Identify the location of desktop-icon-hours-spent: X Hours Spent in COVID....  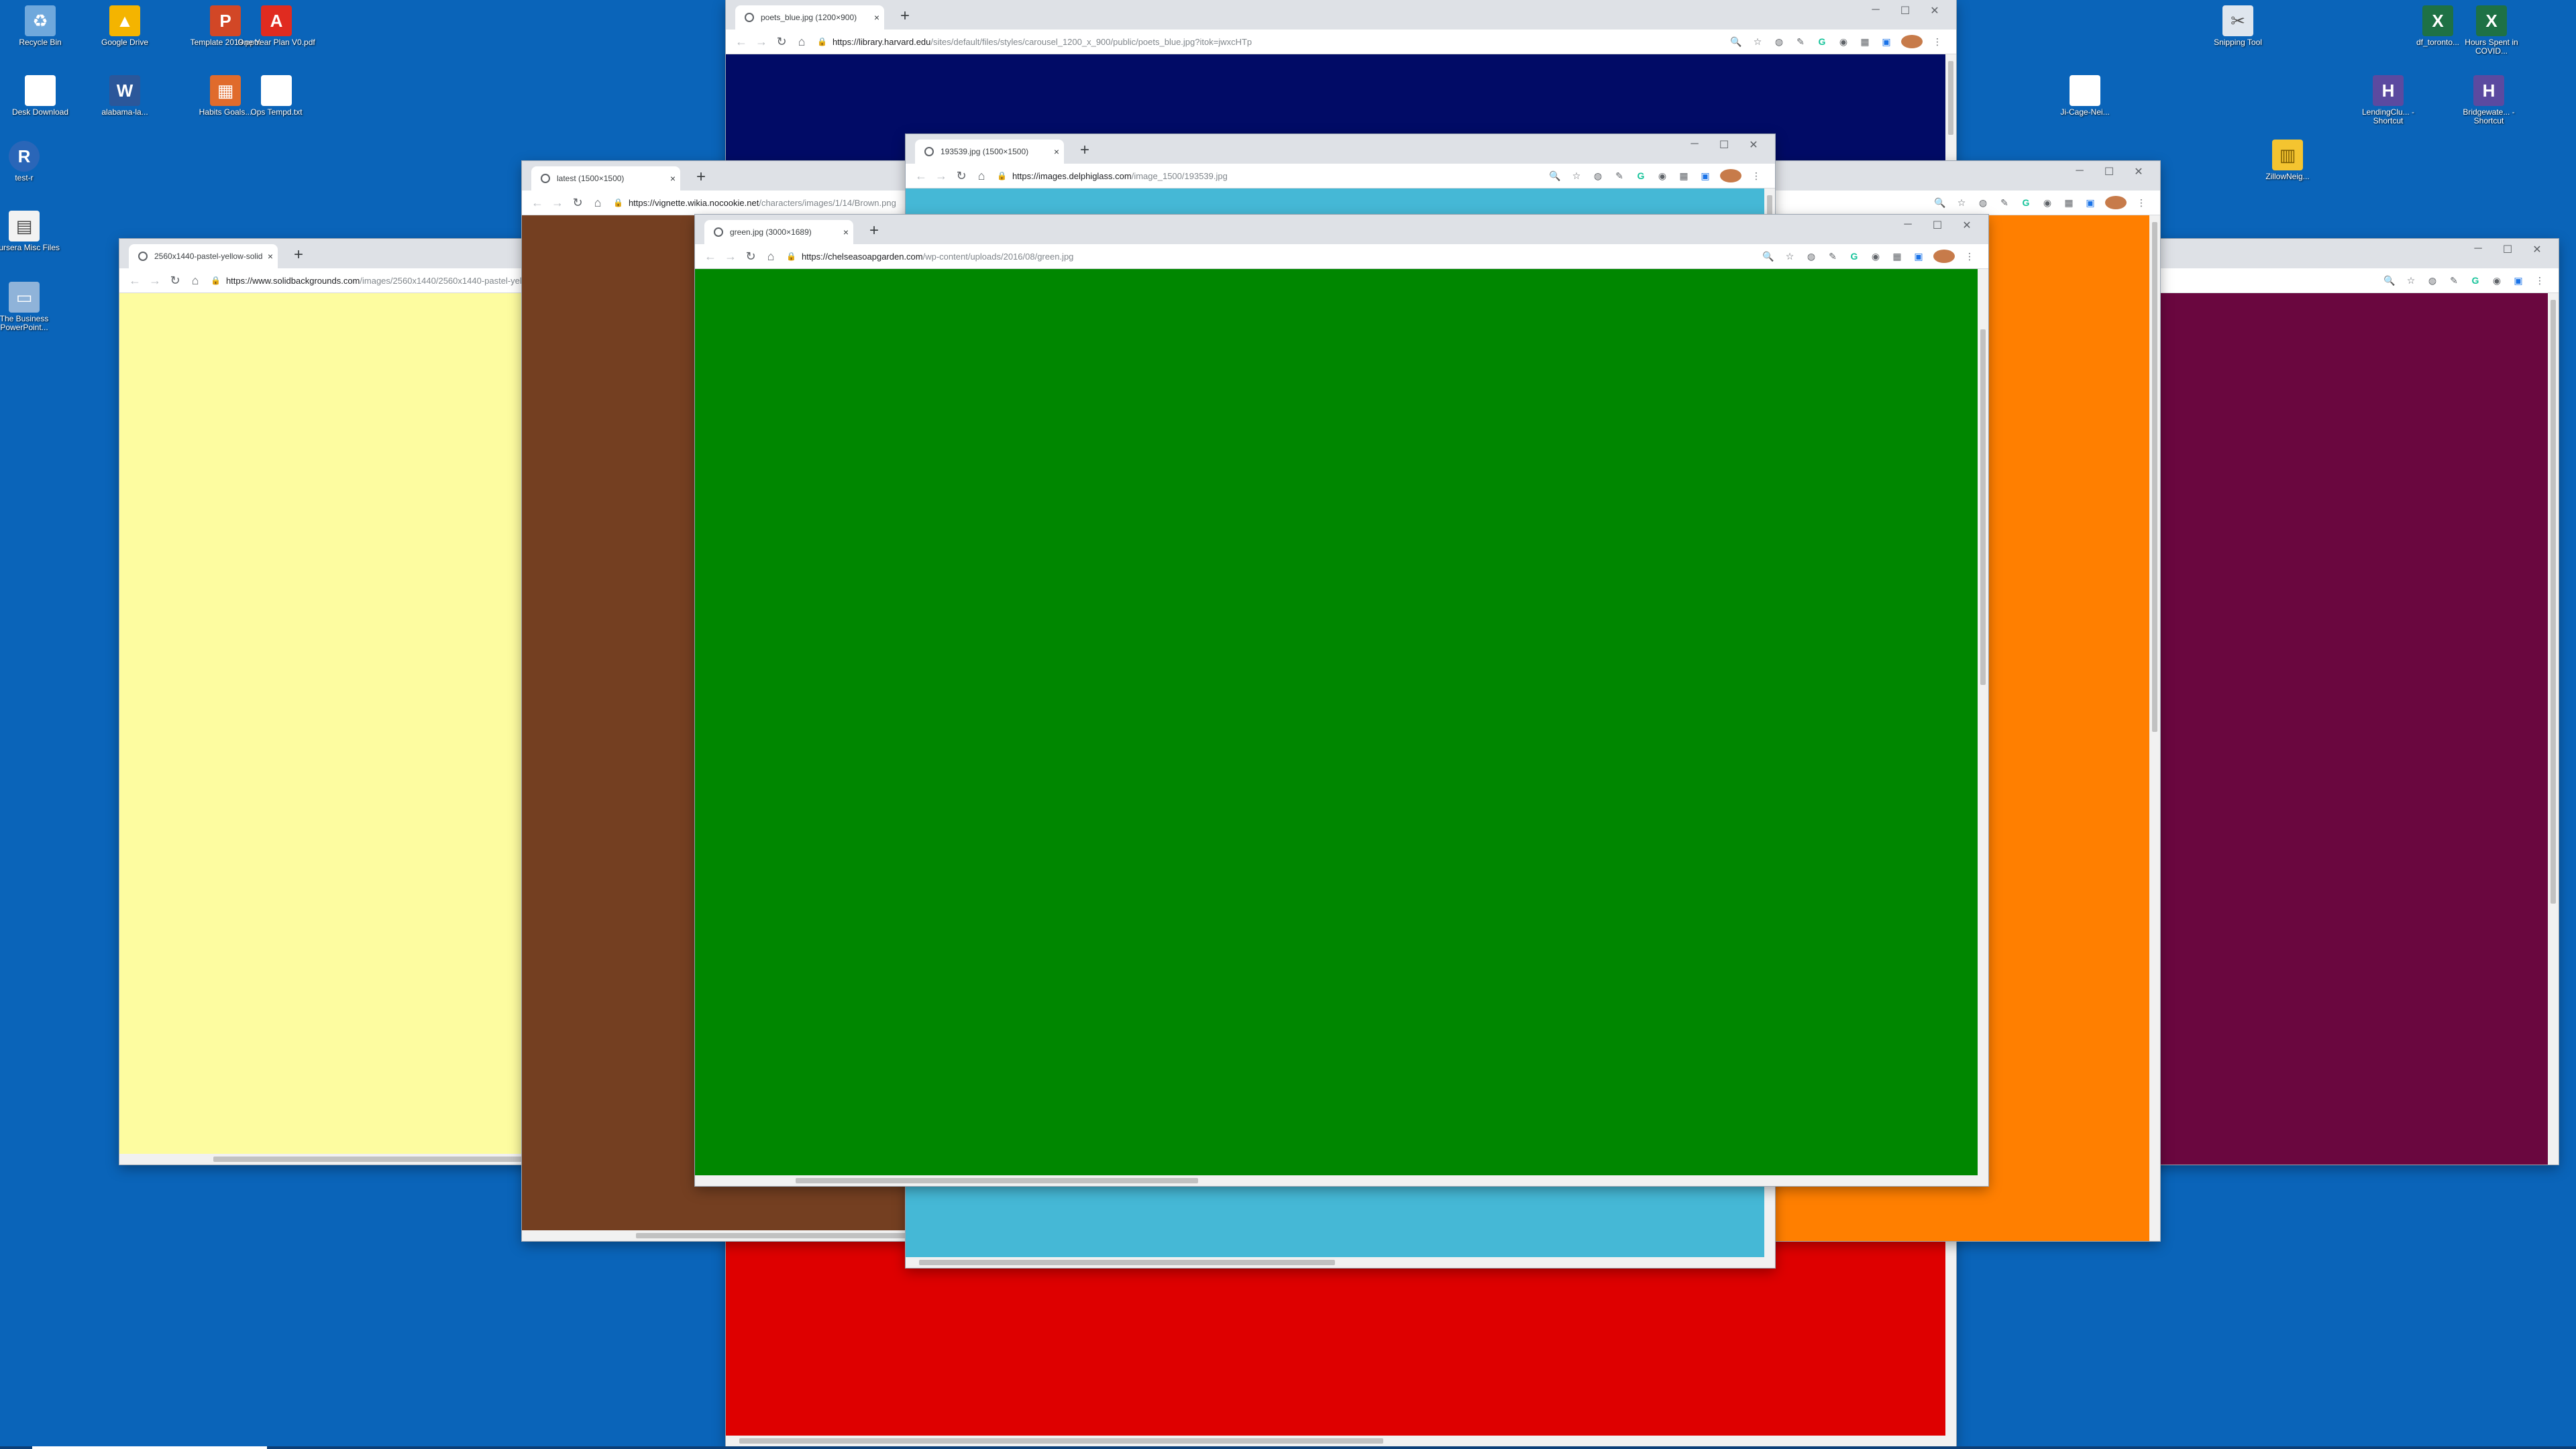
(2491, 30).